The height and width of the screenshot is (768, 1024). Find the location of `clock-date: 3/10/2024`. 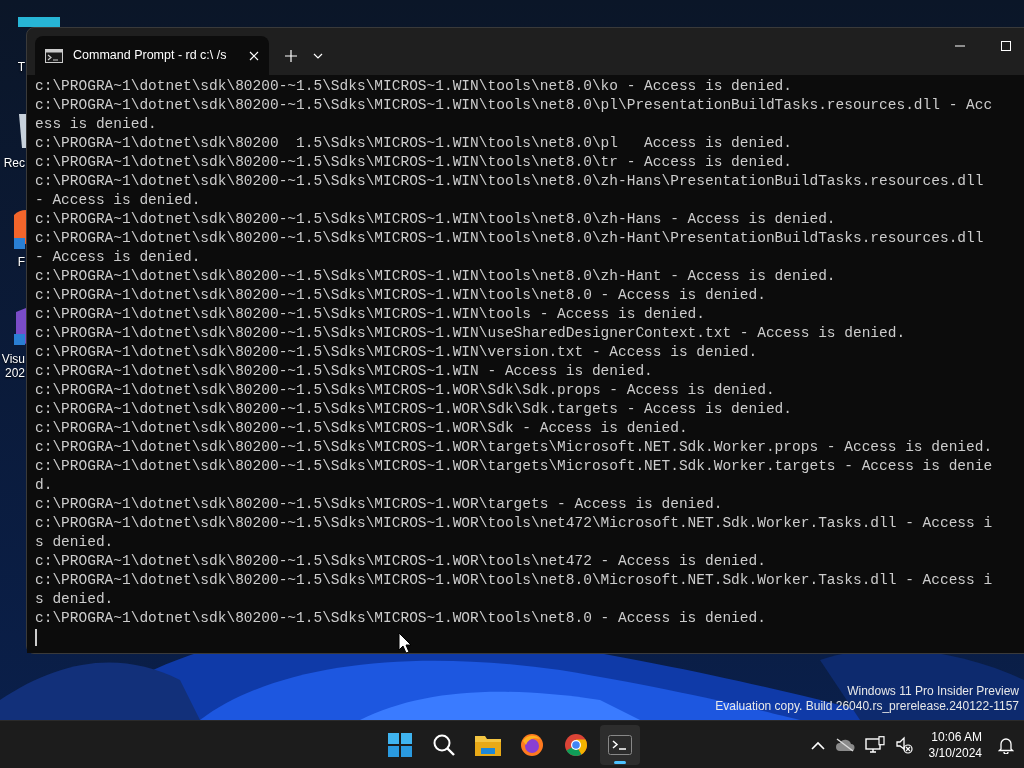

clock-date: 3/10/2024 is located at coordinates (955, 752).